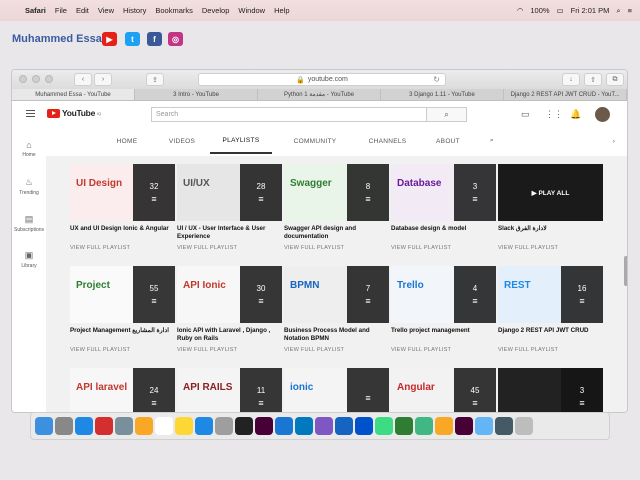 This screenshot has height=480, width=640. I want to click on playlist-thumbnail: API Ionic 30 ≡, so click(229, 294).